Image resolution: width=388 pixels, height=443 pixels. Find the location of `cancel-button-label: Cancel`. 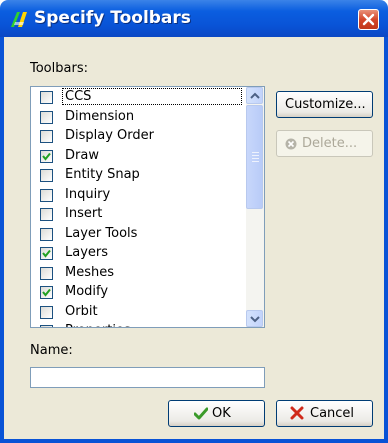

cancel-button-label: Cancel is located at coordinates (332, 413).